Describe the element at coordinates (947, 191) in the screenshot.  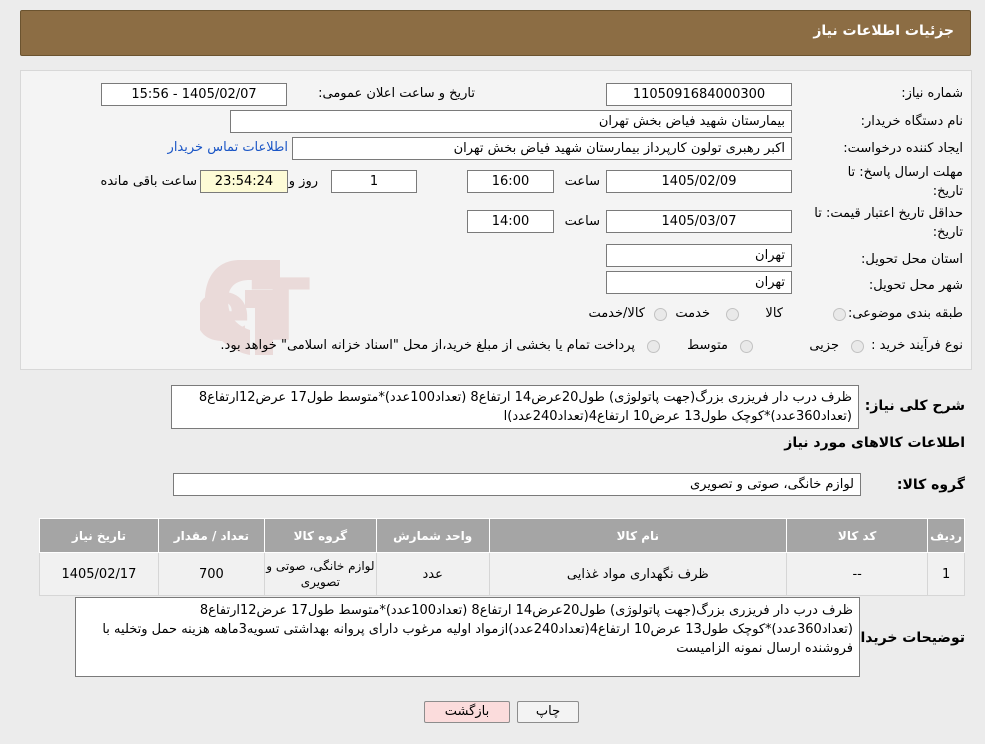
I see `deadline-label-2: تاریخ:` at that location.